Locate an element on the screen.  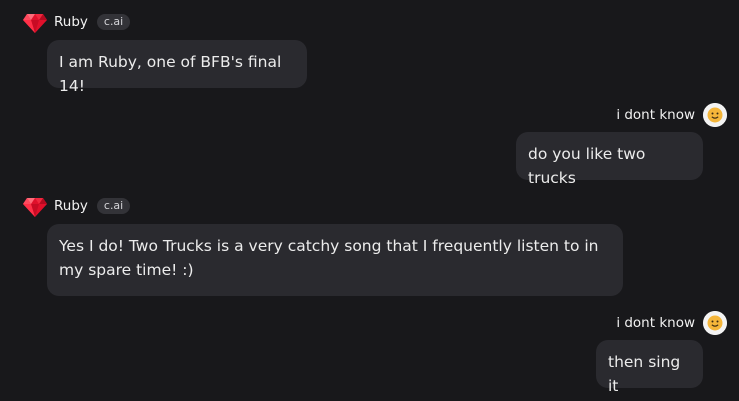
message-text: then sing it is located at coordinates (644, 374).